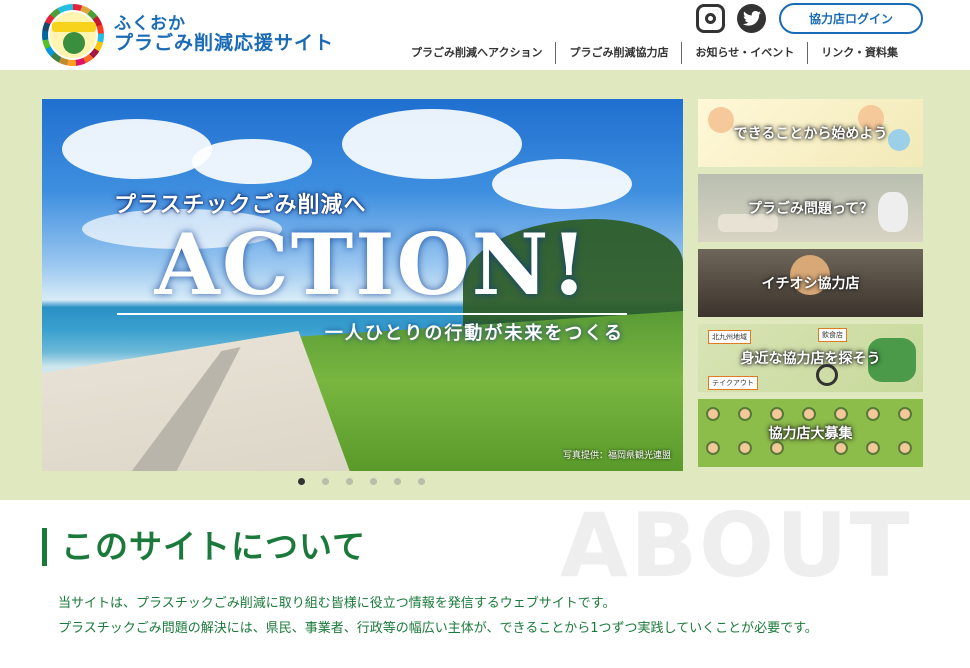  I want to click on banner-plastic-problem: プラごみ問題って？, so click(810, 208).